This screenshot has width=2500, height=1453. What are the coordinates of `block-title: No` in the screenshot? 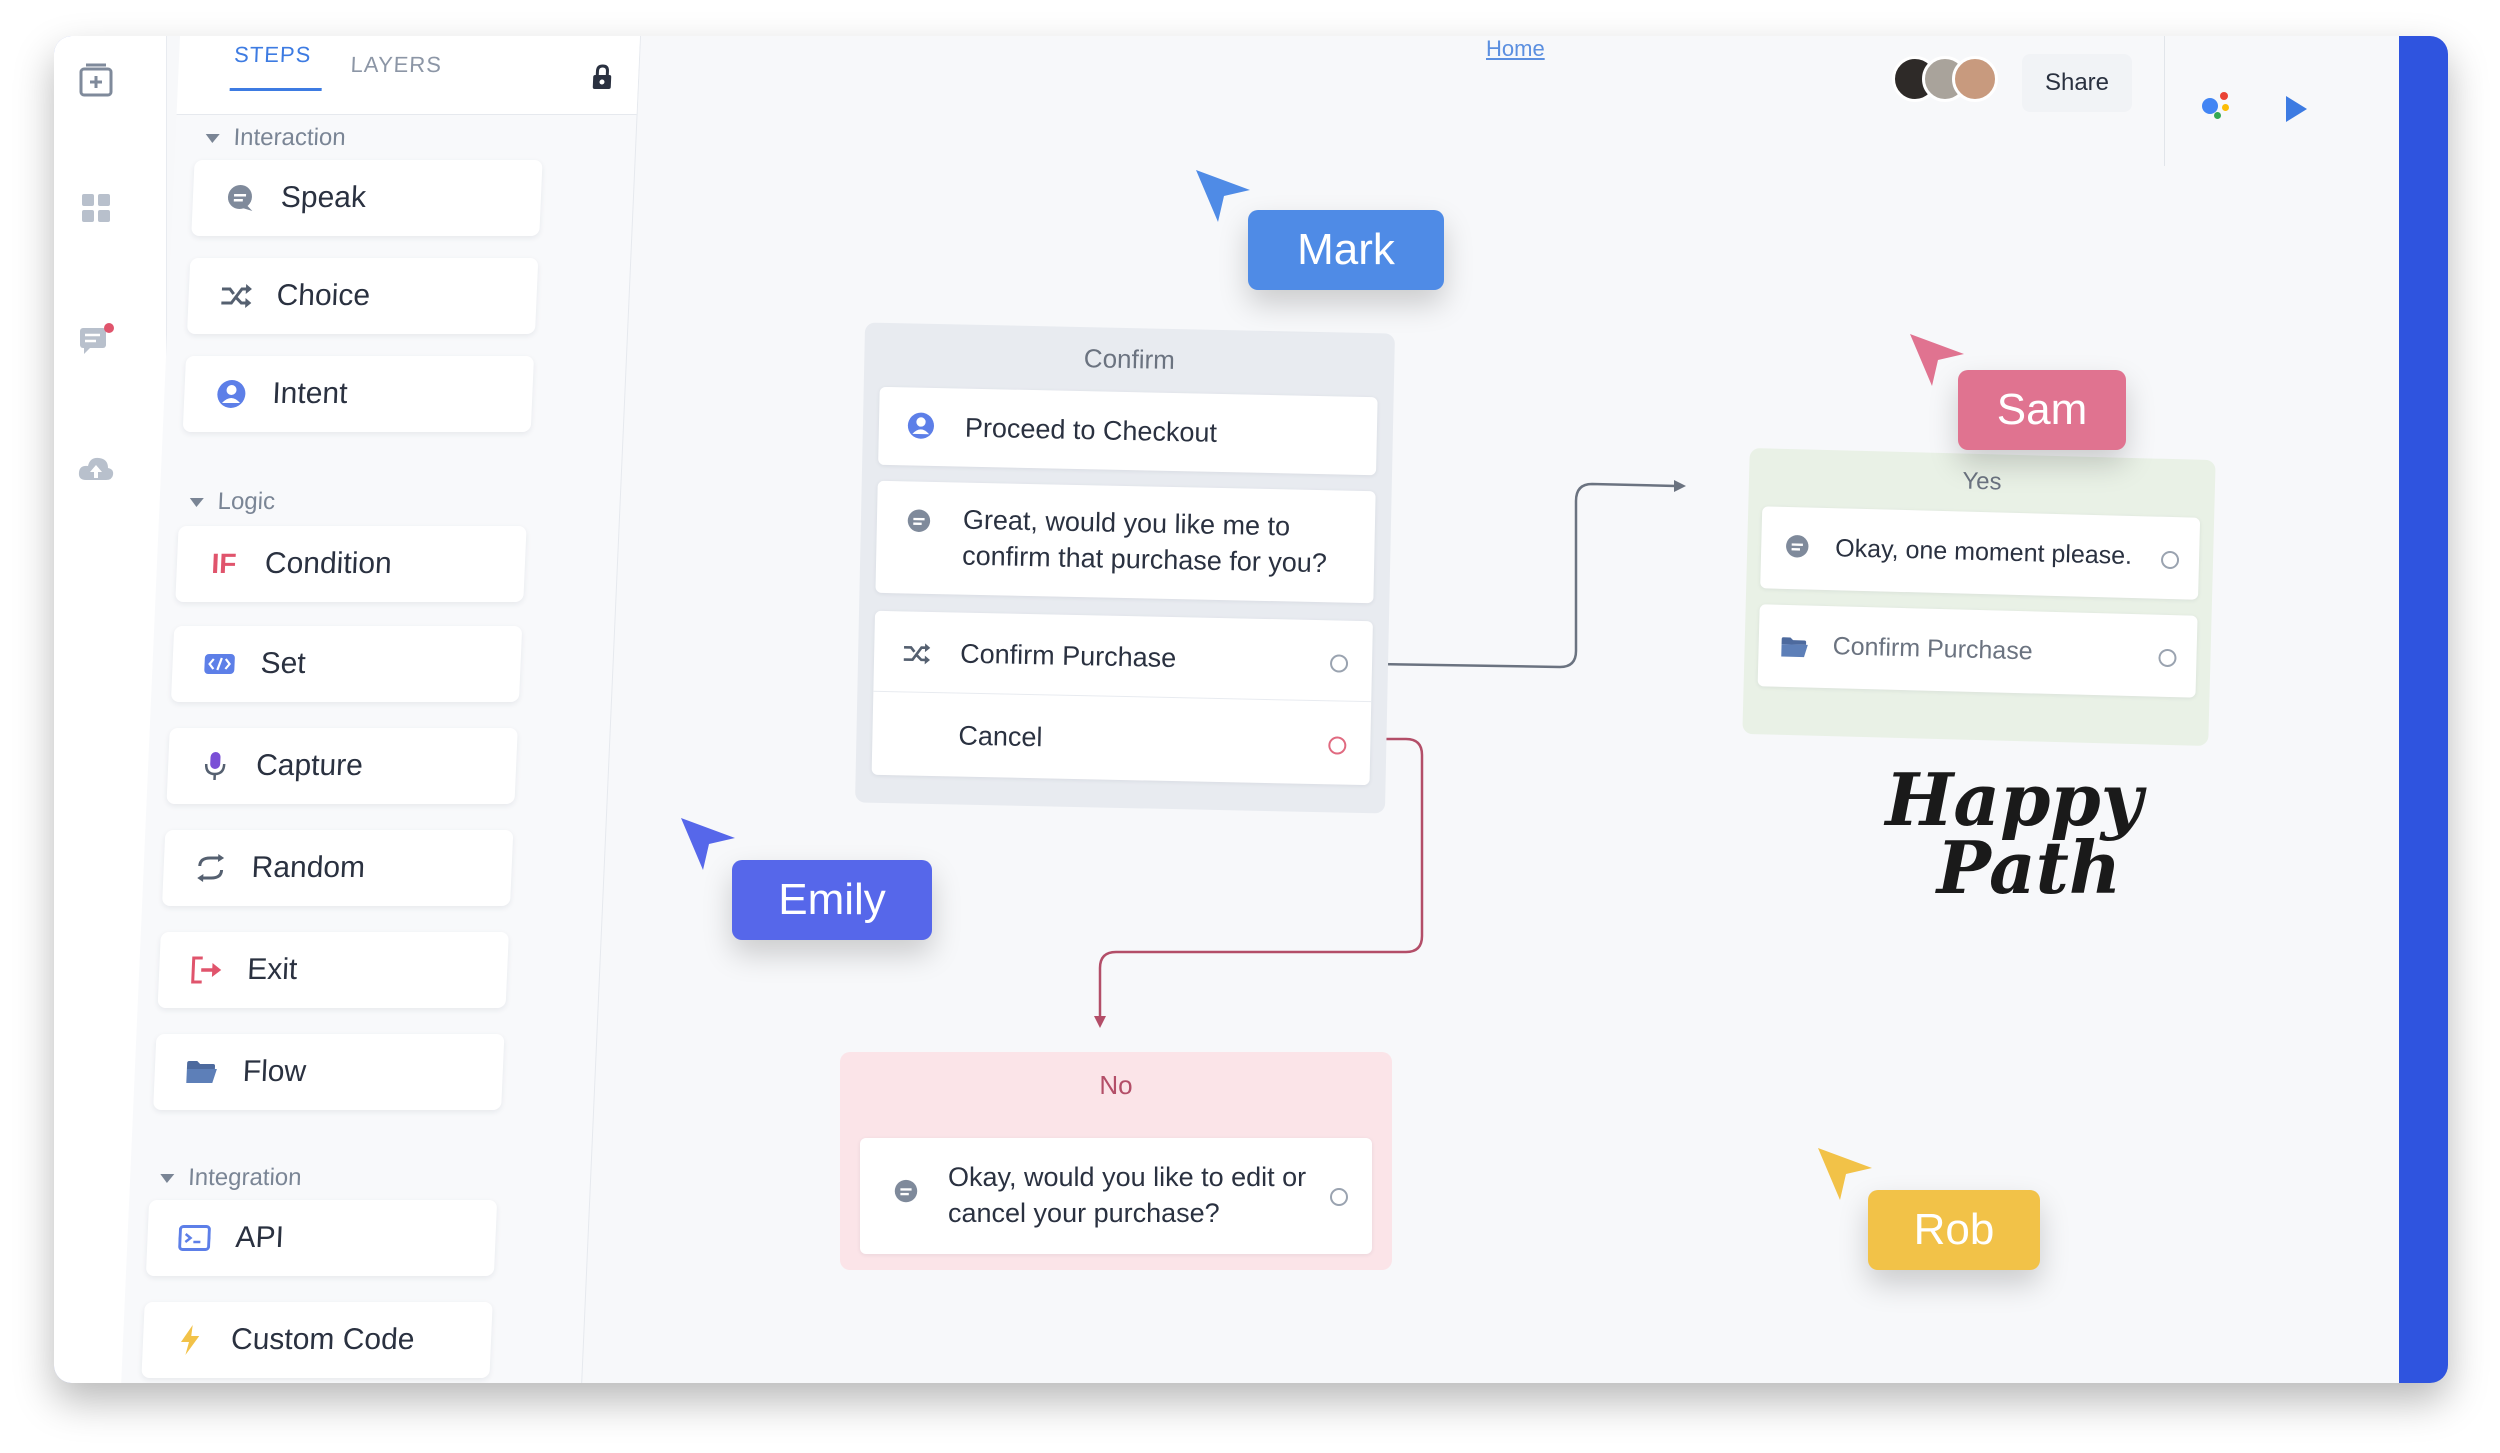 It's located at (1116, 1085).